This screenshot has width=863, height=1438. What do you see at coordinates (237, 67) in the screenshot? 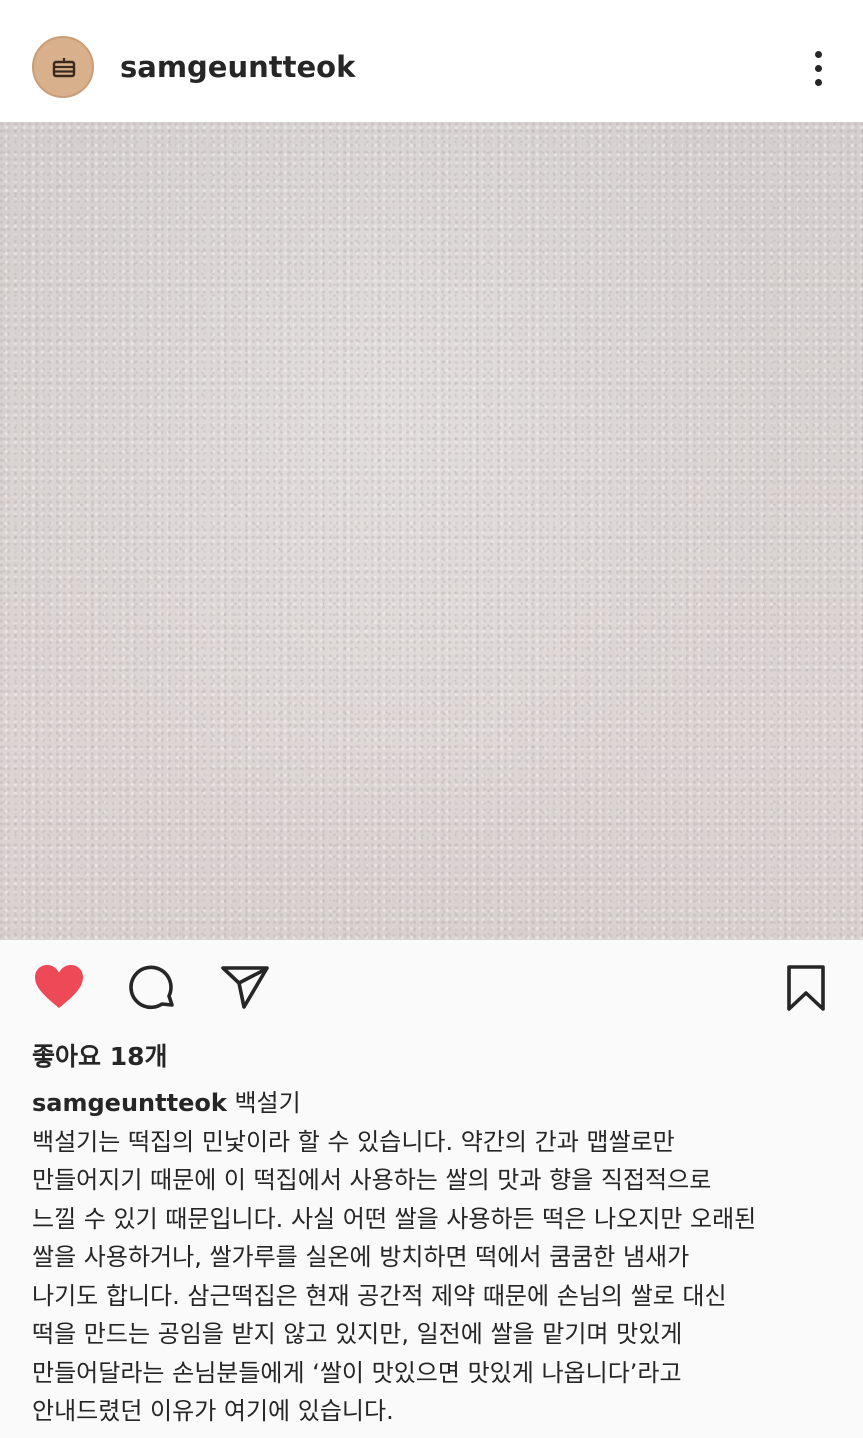
I see `post-author-username: samgeuntteok` at bounding box center [237, 67].